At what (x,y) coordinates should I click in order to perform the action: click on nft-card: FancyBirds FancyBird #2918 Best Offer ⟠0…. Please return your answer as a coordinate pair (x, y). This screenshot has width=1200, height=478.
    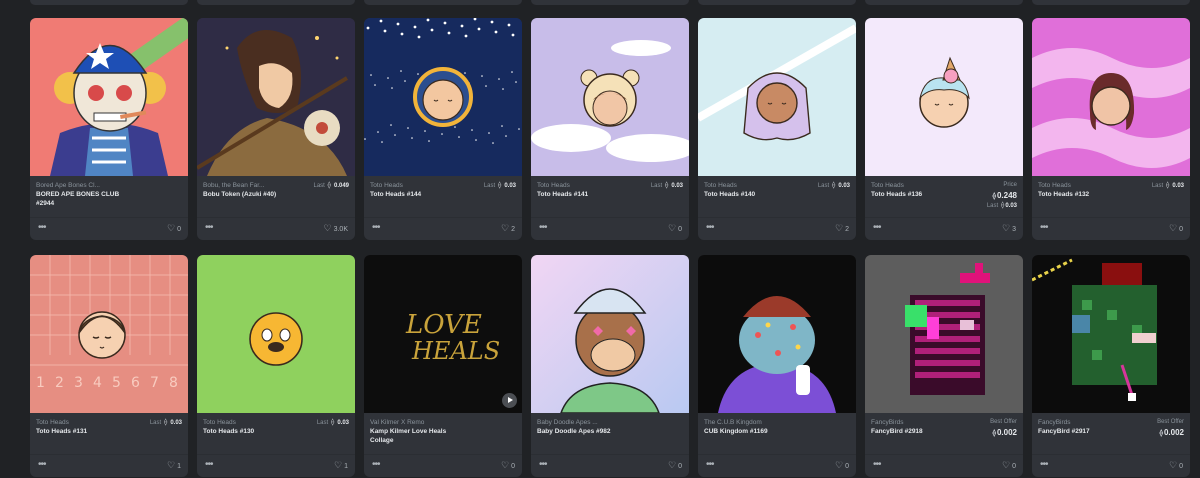
    Looking at the image, I should click on (944, 366).